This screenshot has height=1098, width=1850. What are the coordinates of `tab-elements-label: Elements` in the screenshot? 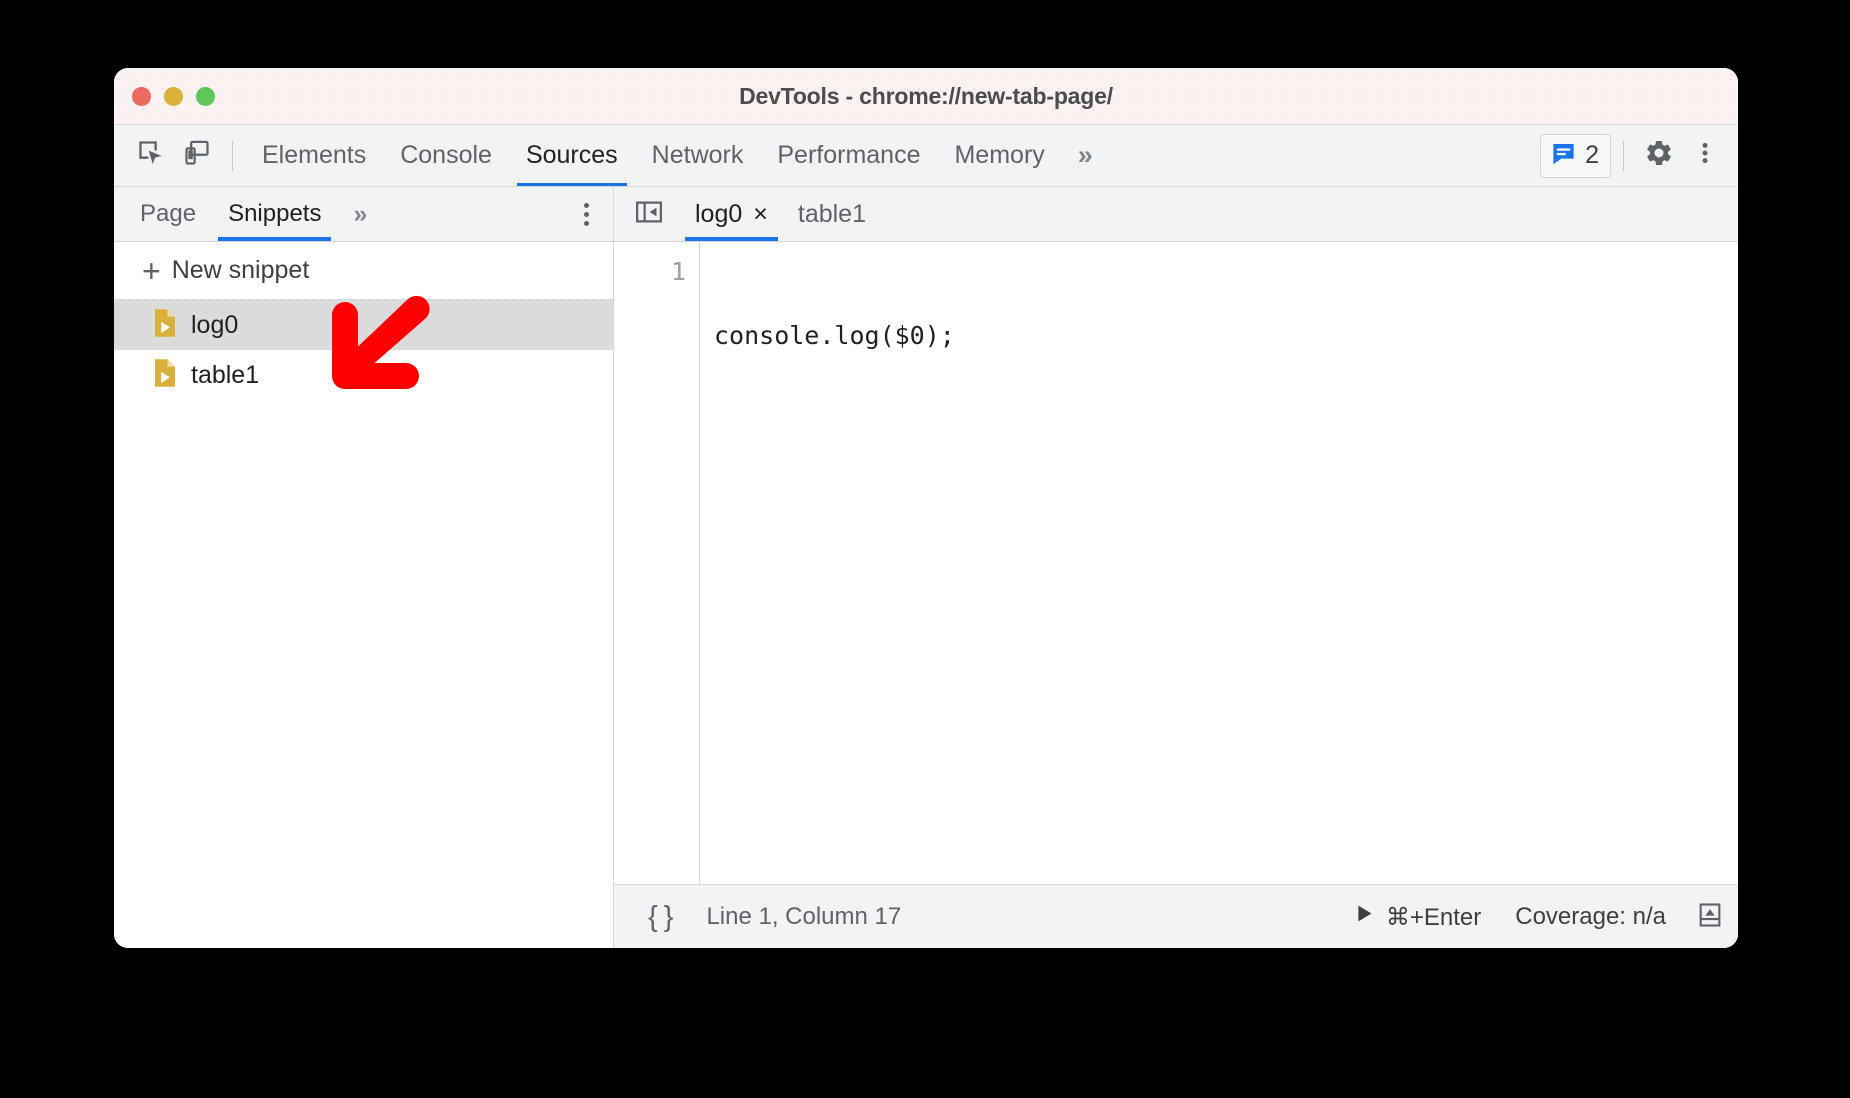 It's located at (314, 155).